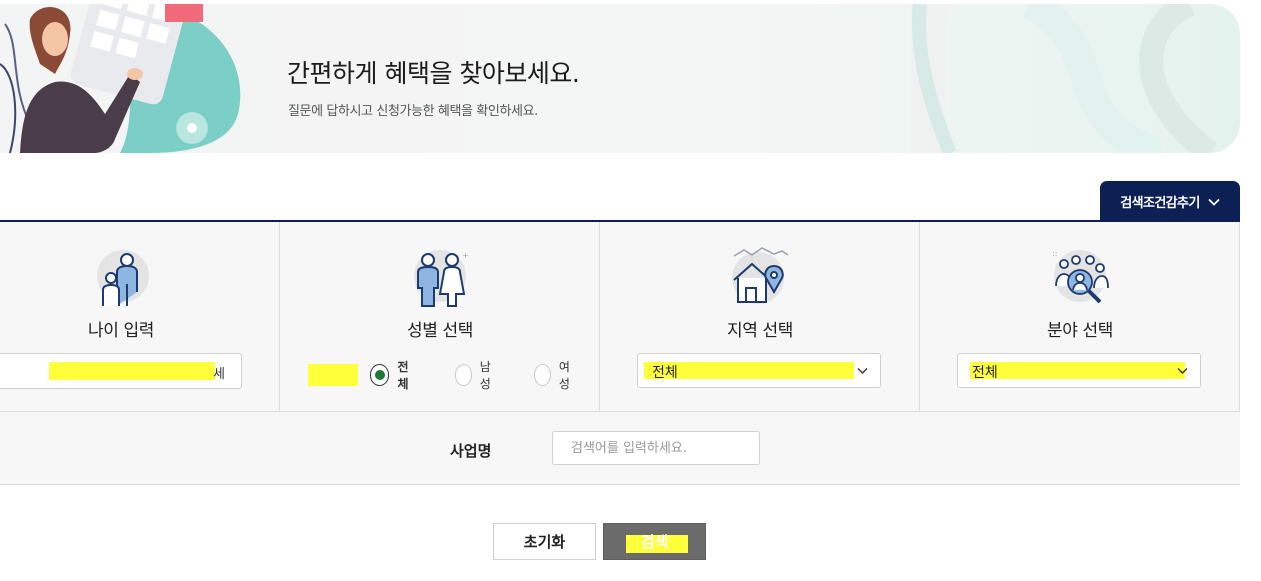 This screenshot has height=581, width=1261. I want to click on banner-subtitle: 질문에 답하시고 신청가능한 혜택을 확인하세요., so click(413, 111).